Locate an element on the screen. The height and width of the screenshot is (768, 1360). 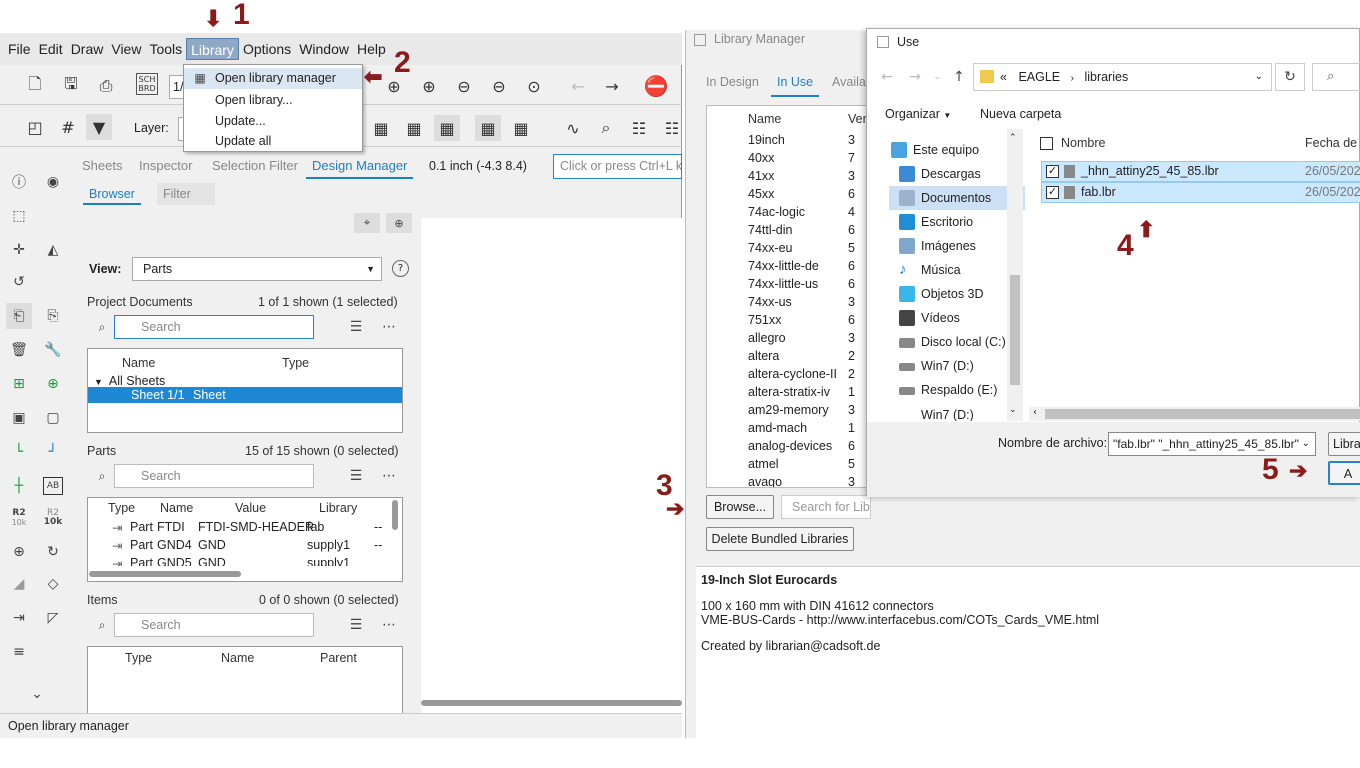
add-part-icon: ⊞ is located at coordinates (19, 384).